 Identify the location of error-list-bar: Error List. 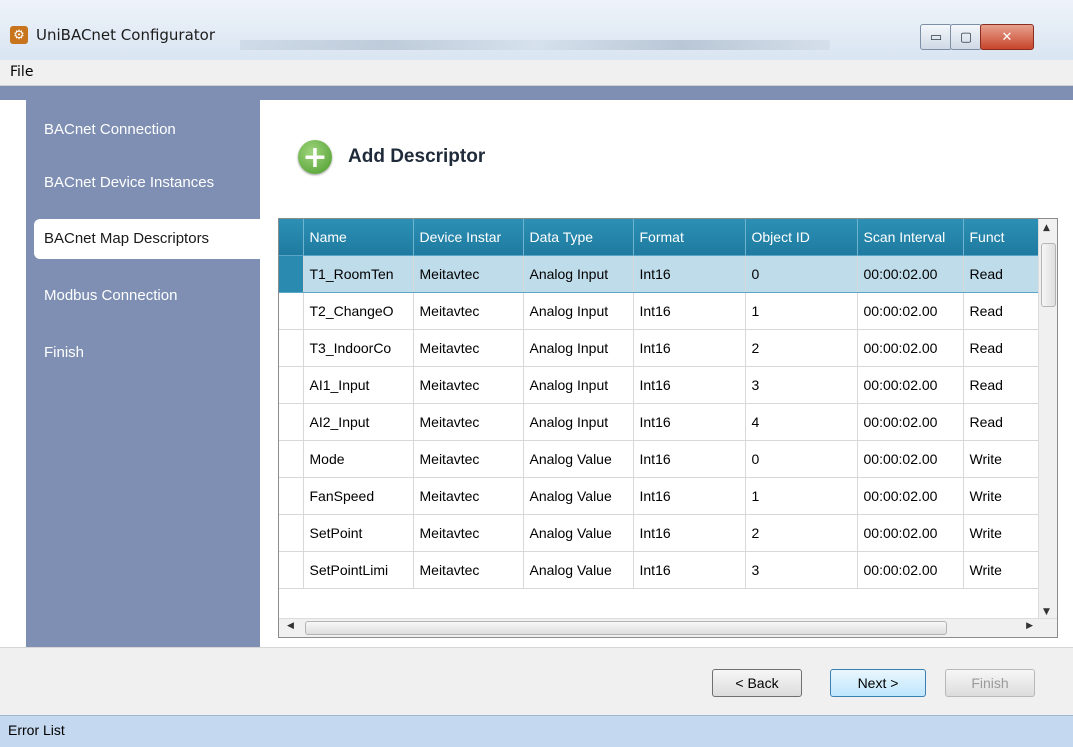
(536, 731).